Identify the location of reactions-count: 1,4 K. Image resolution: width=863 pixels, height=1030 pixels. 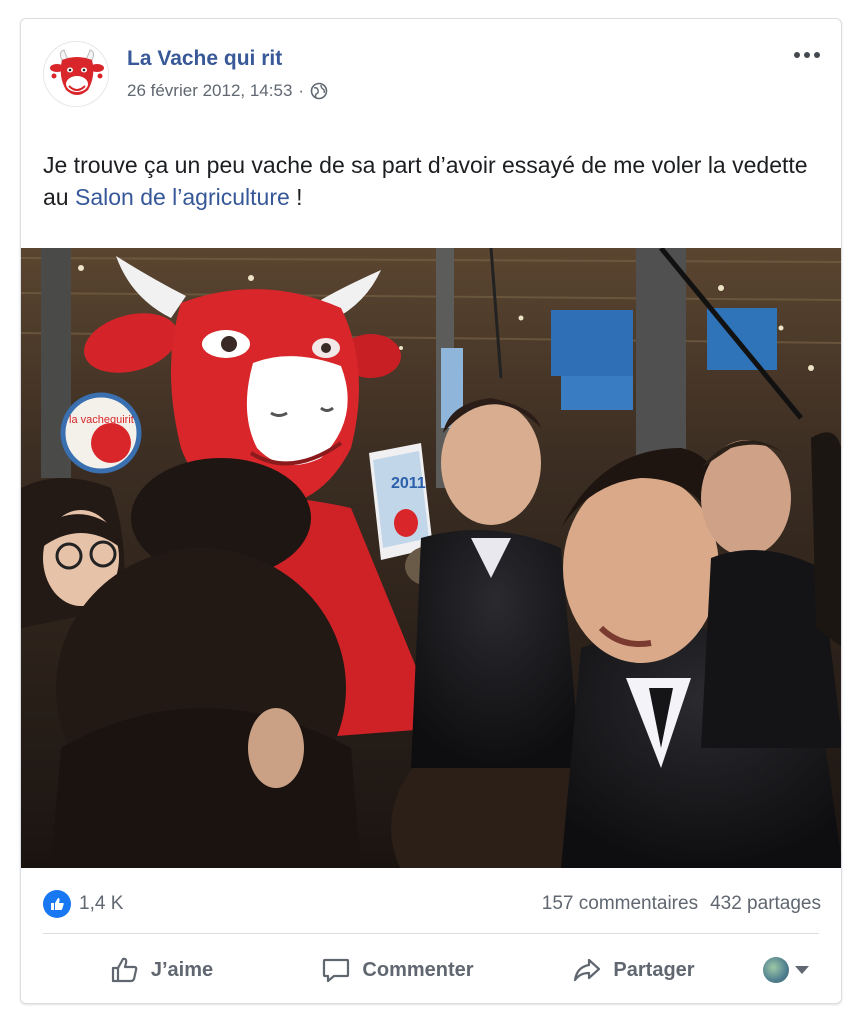
(101, 903).